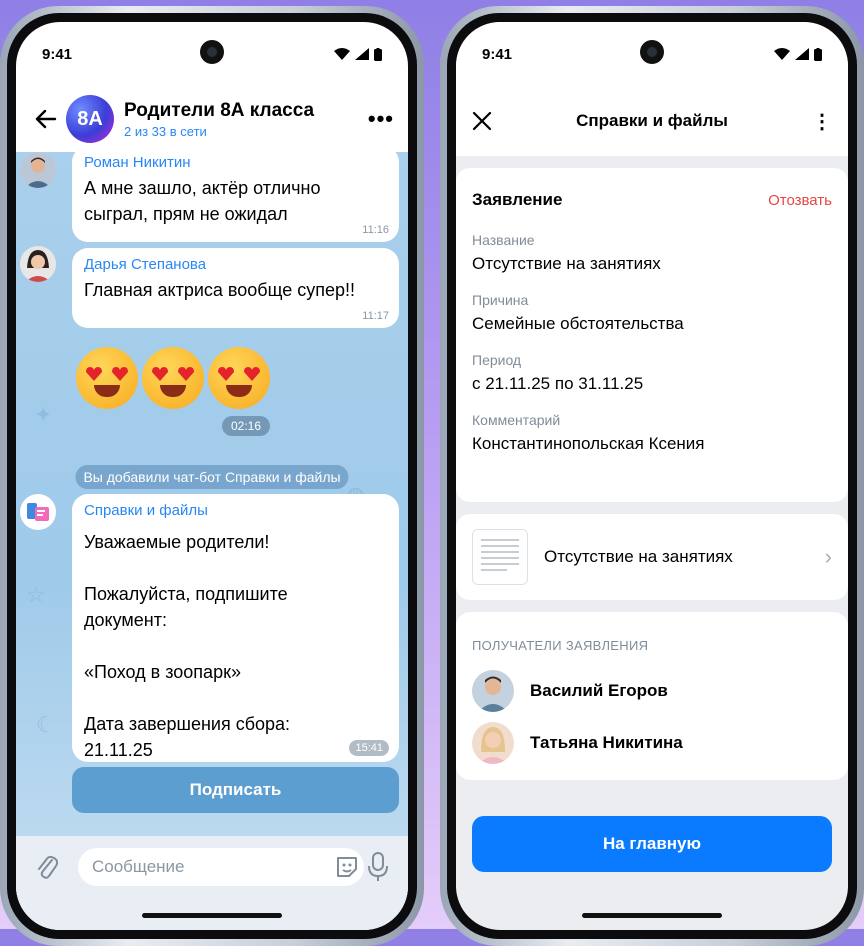 This screenshot has height=946, width=864. Describe the element at coordinates (47, 867) in the screenshot. I see `paperclip-icon` at that location.